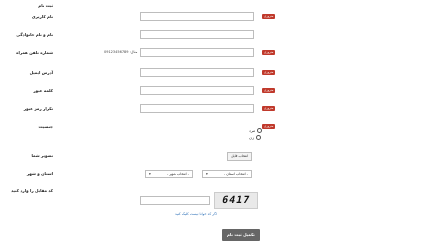 Image resolution: width=447 pixels, height=250 pixels. I want to click on required-badge-email: ضروری, so click(269, 72).